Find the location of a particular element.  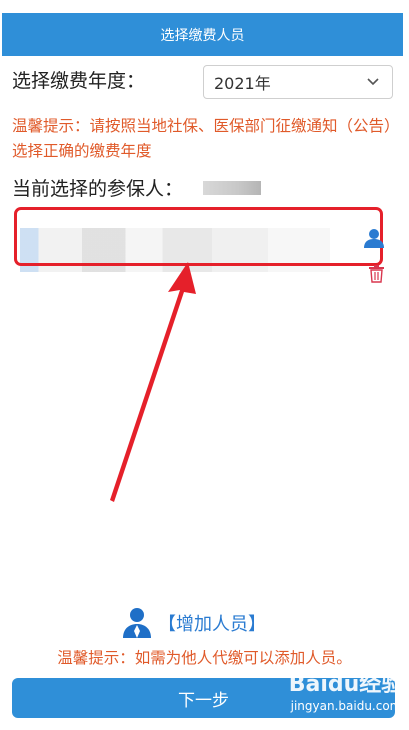

add-person-tip: 温馨提示：如需为他人代缴可以添加人员。 is located at coordinates (204, 658).